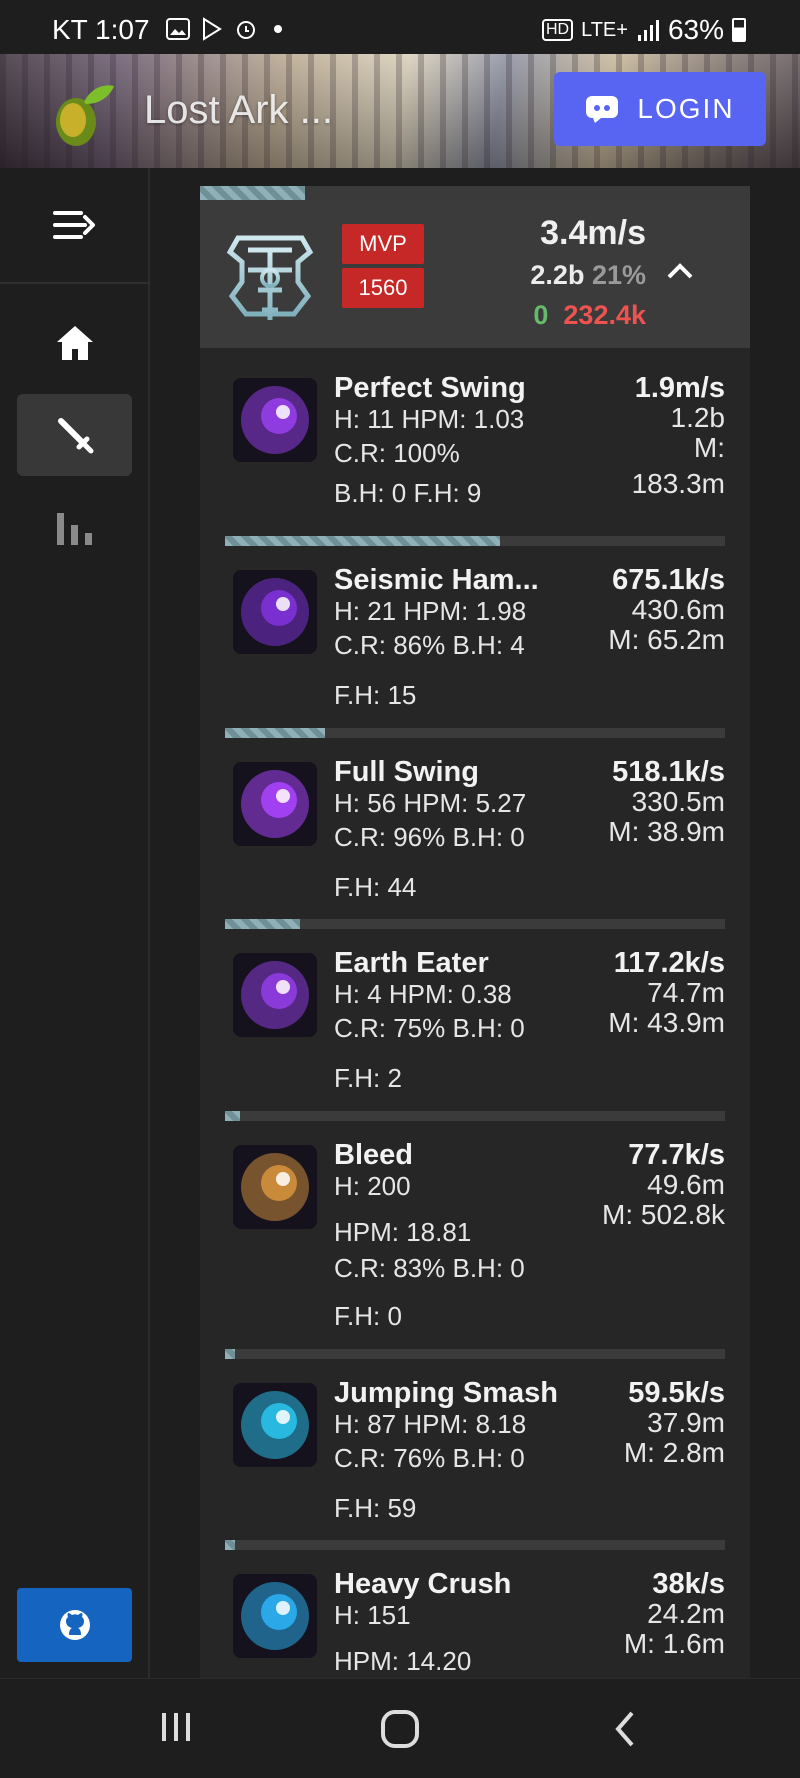 This screenshot has width=800, height=1778. I want to click on player-total-line: 2.2b 21%, so click(588, 275).